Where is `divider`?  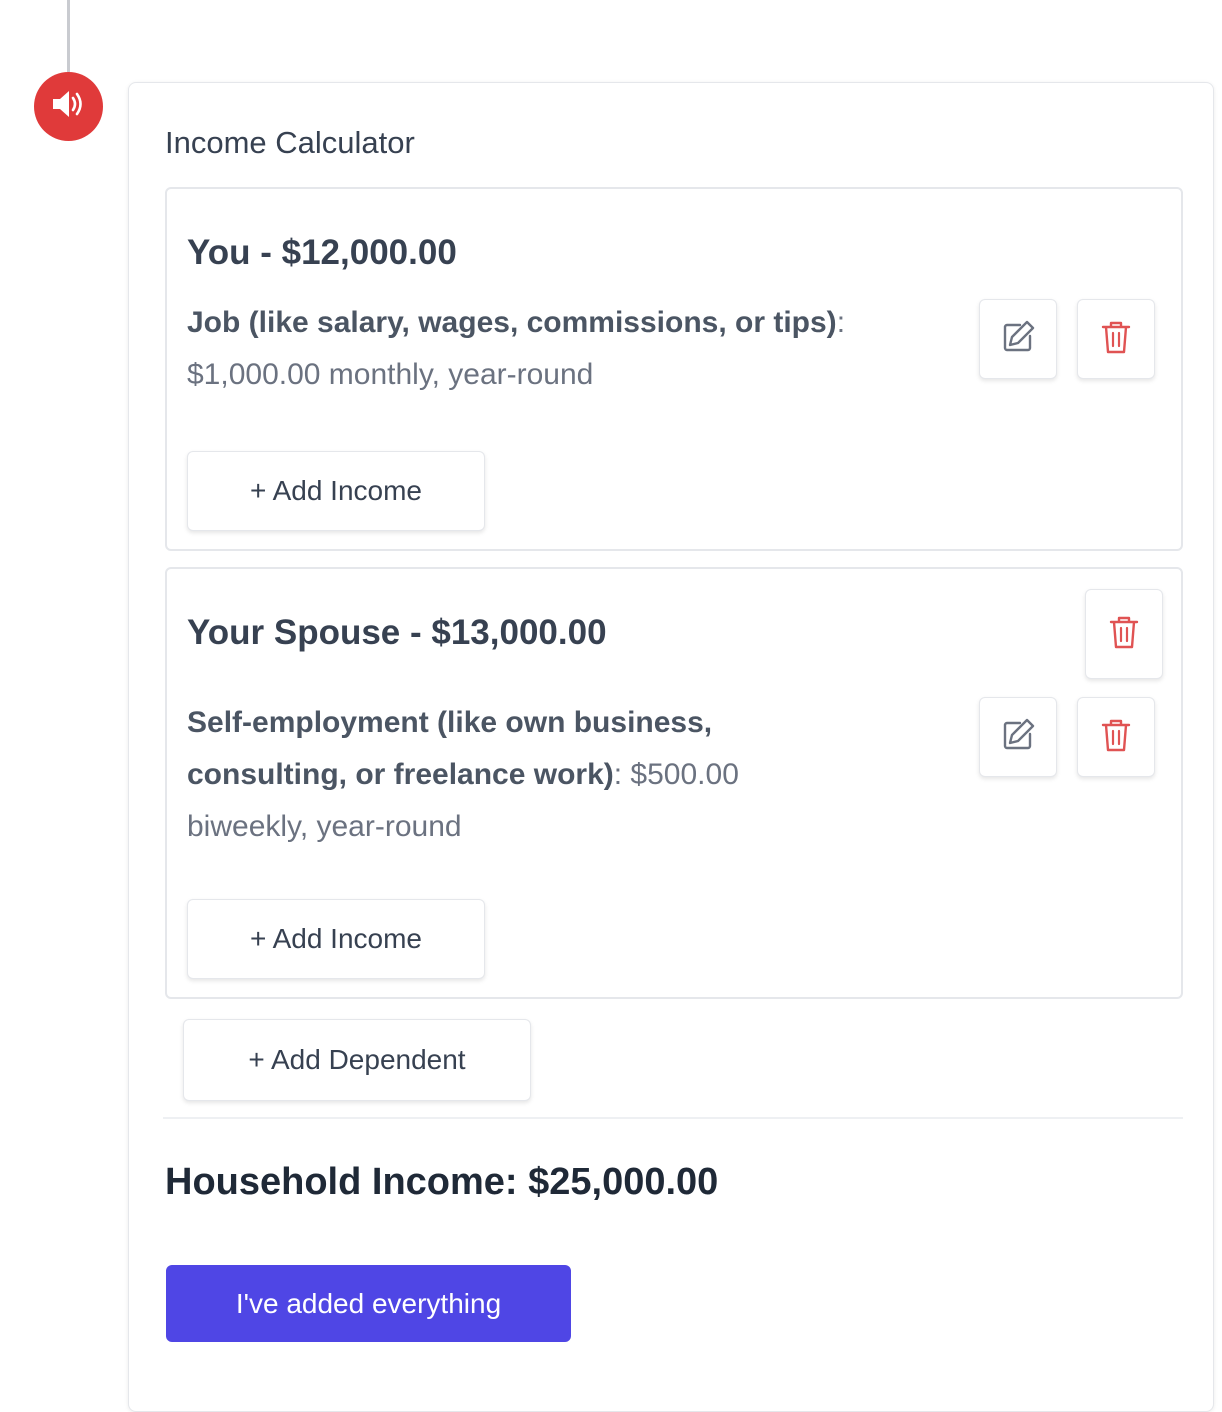 divider is located at coordinates (673, 1118).